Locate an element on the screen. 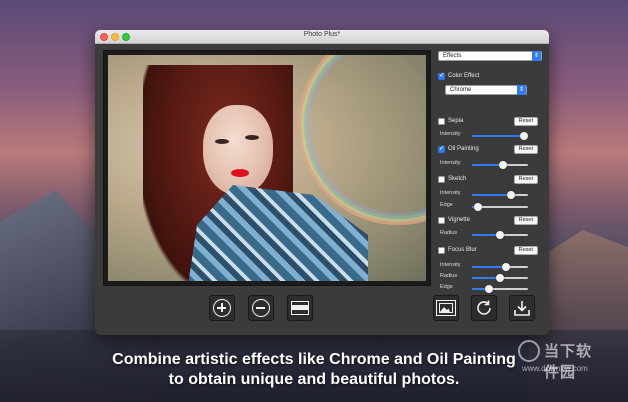 This screenshot has width=628, height=402. image-compare-button is located at coordinates (446, 308).